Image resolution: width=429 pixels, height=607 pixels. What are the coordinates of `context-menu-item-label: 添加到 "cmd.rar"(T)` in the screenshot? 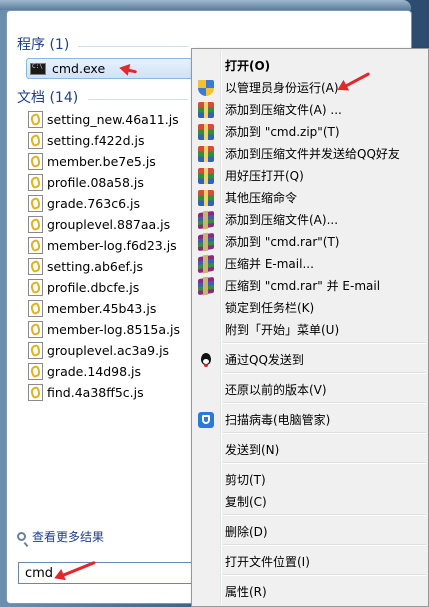 It's located at (282, 242).